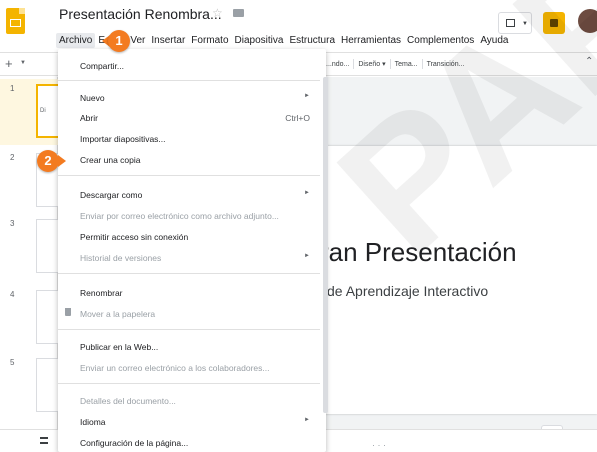 The image size is (597, 452). I want to click on menu-item-descargar: Descargar como ►, so click(187, 194).